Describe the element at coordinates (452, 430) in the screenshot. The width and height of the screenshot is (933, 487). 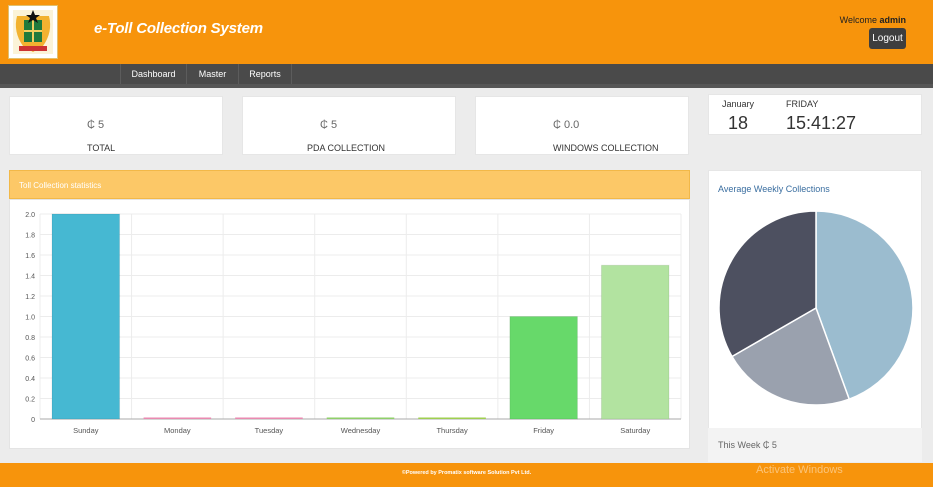
I see `x-tick-label: Thursday` at that location.